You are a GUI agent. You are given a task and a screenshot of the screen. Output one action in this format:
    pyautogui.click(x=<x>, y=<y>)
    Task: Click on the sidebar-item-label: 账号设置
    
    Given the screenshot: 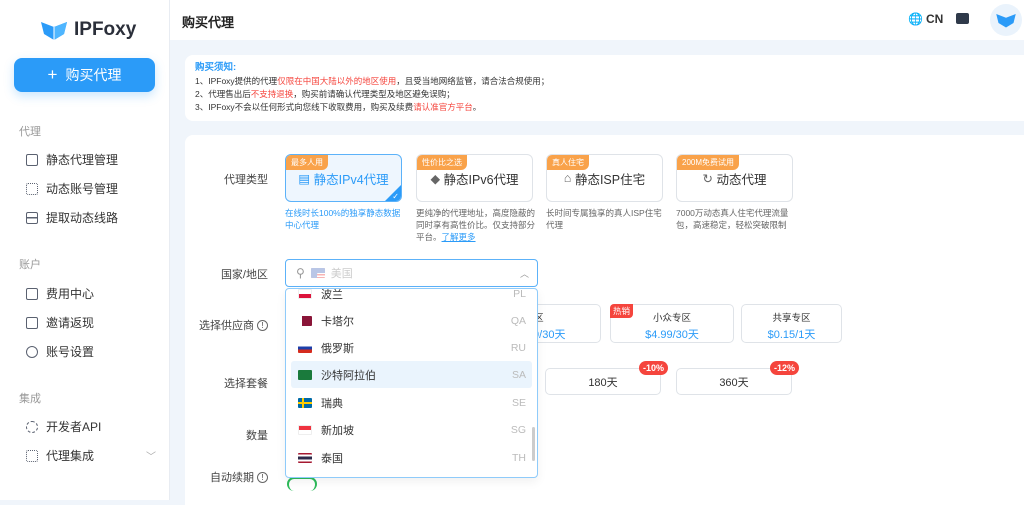 What is the action you would take?
    pyautogui.click(x=70, y=352)
    